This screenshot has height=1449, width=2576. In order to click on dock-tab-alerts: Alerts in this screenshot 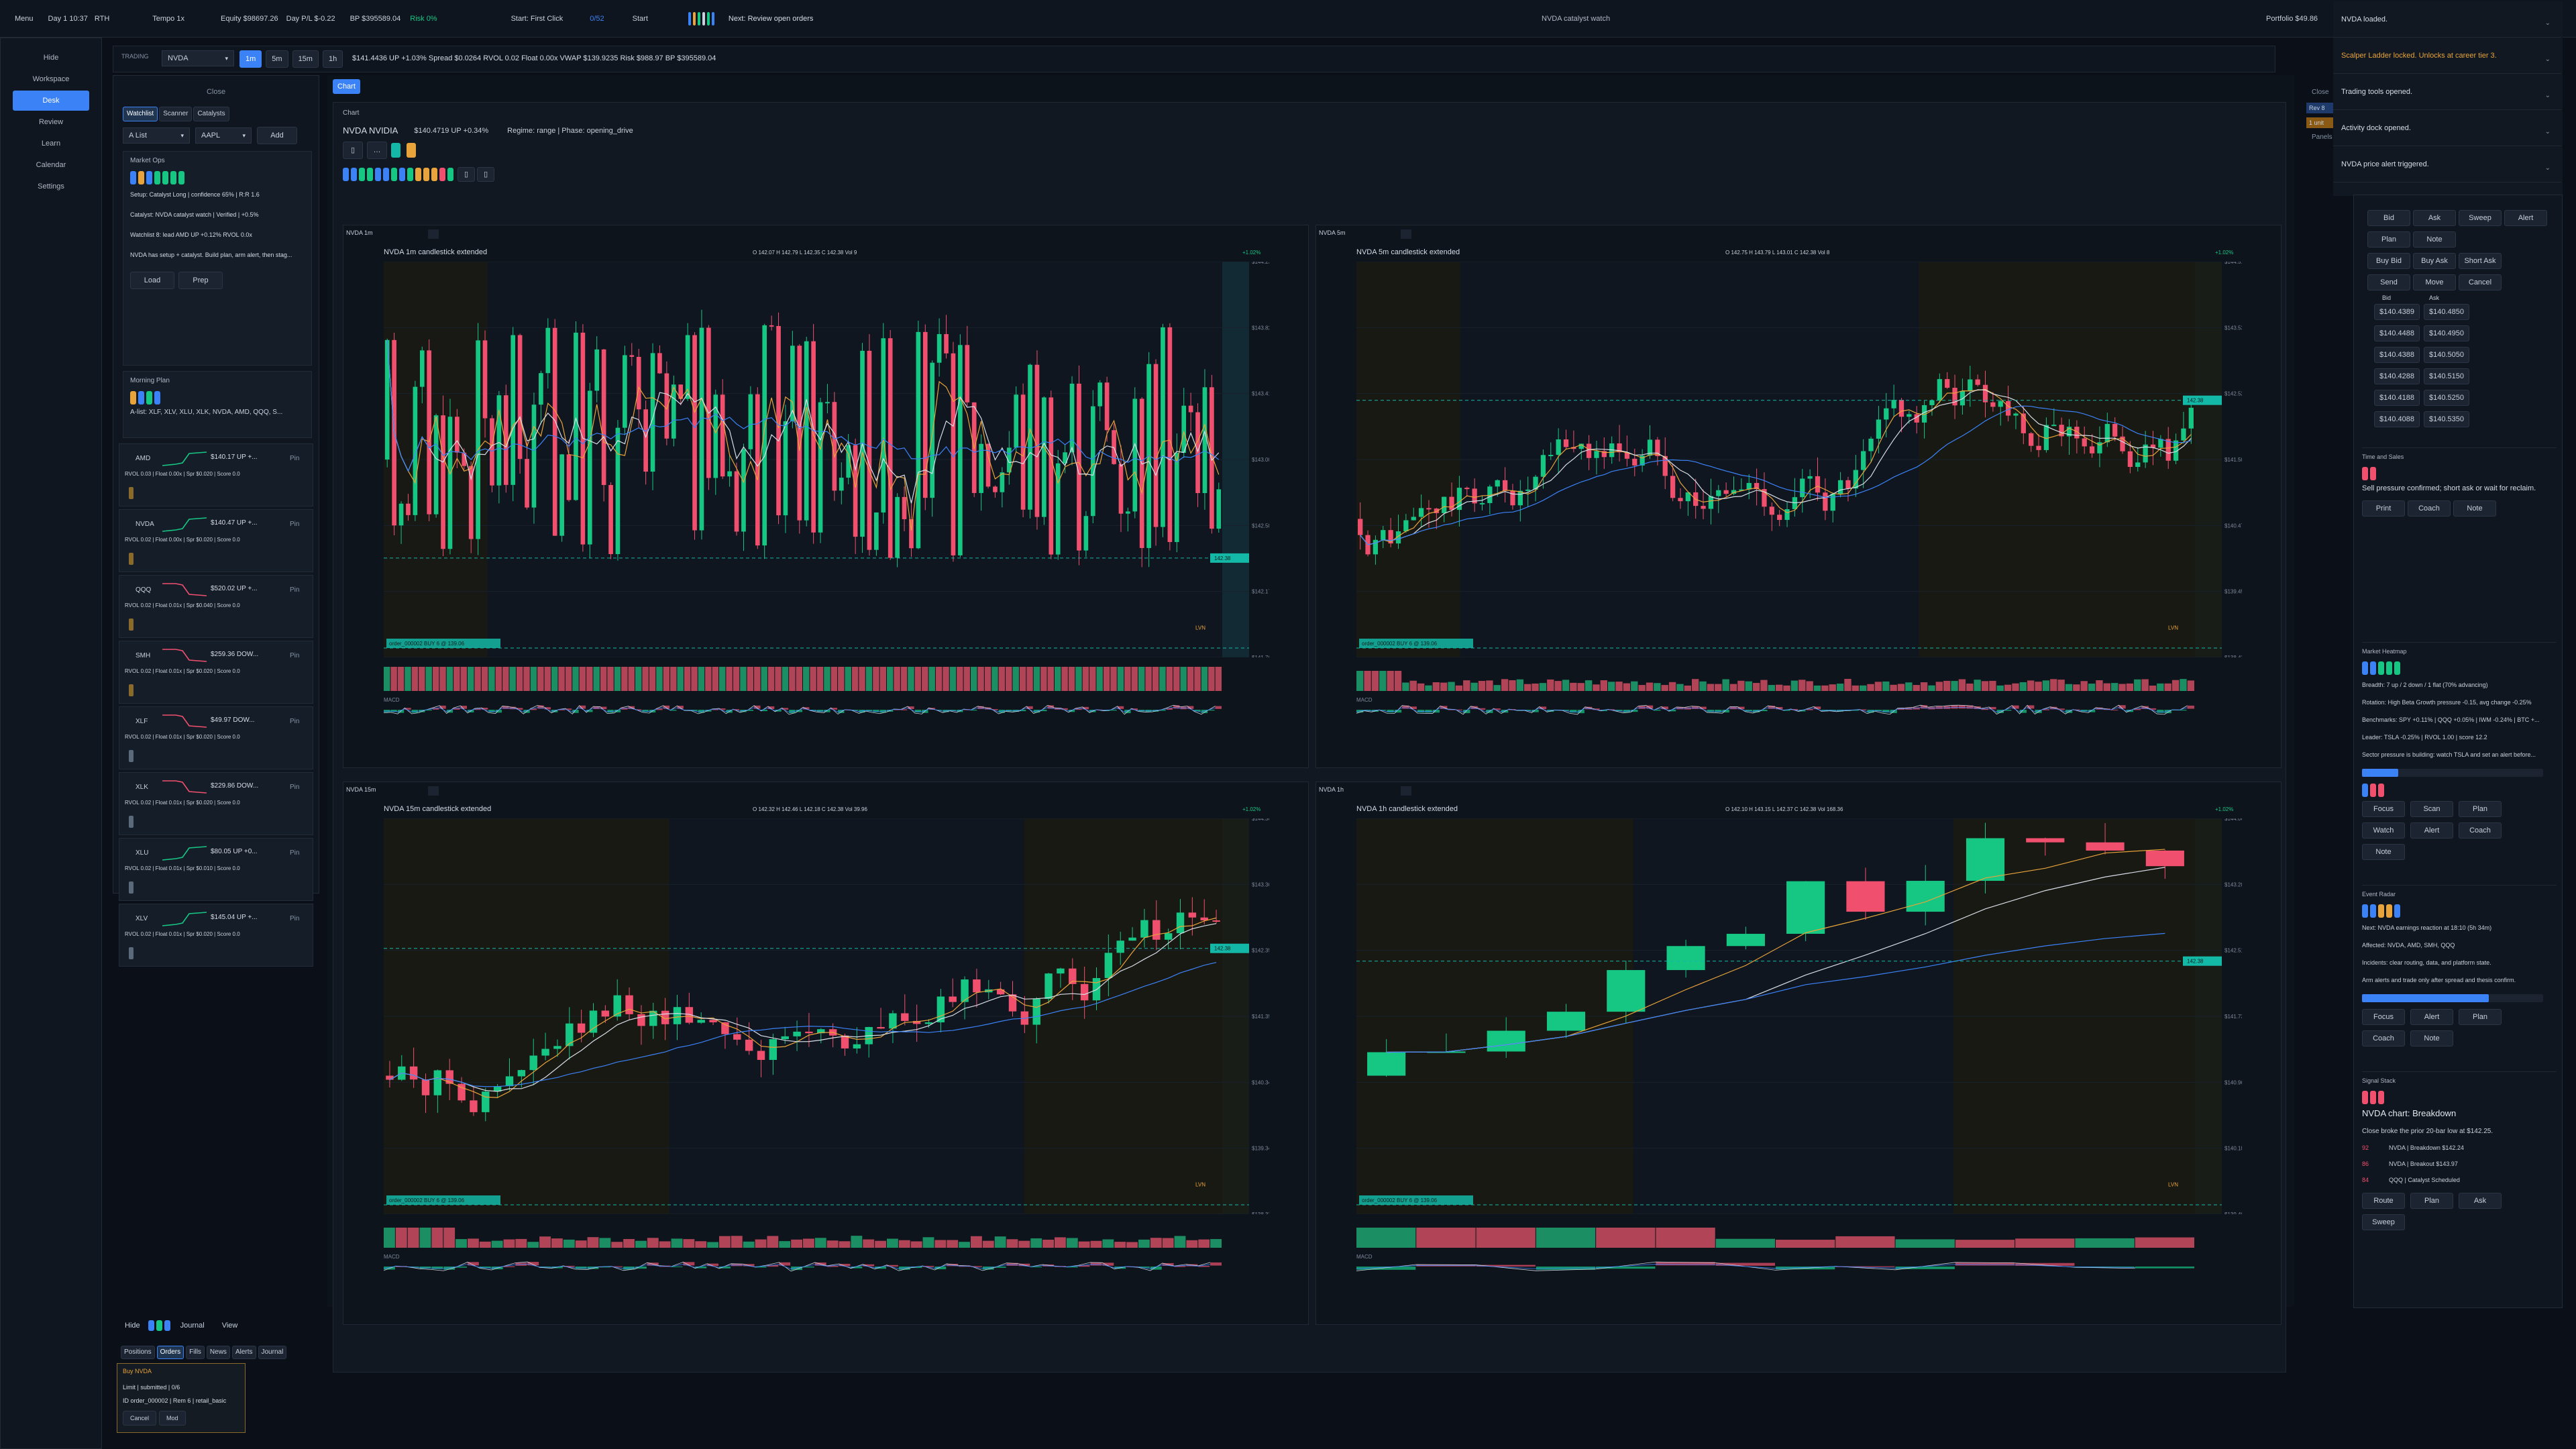, I will do `click(243, 1352)`.